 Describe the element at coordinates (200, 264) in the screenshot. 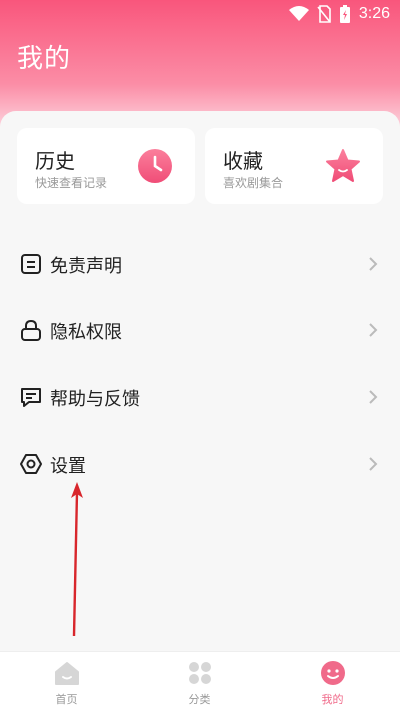

I see `menu-item-disclaimer: 免责声明` at that location.